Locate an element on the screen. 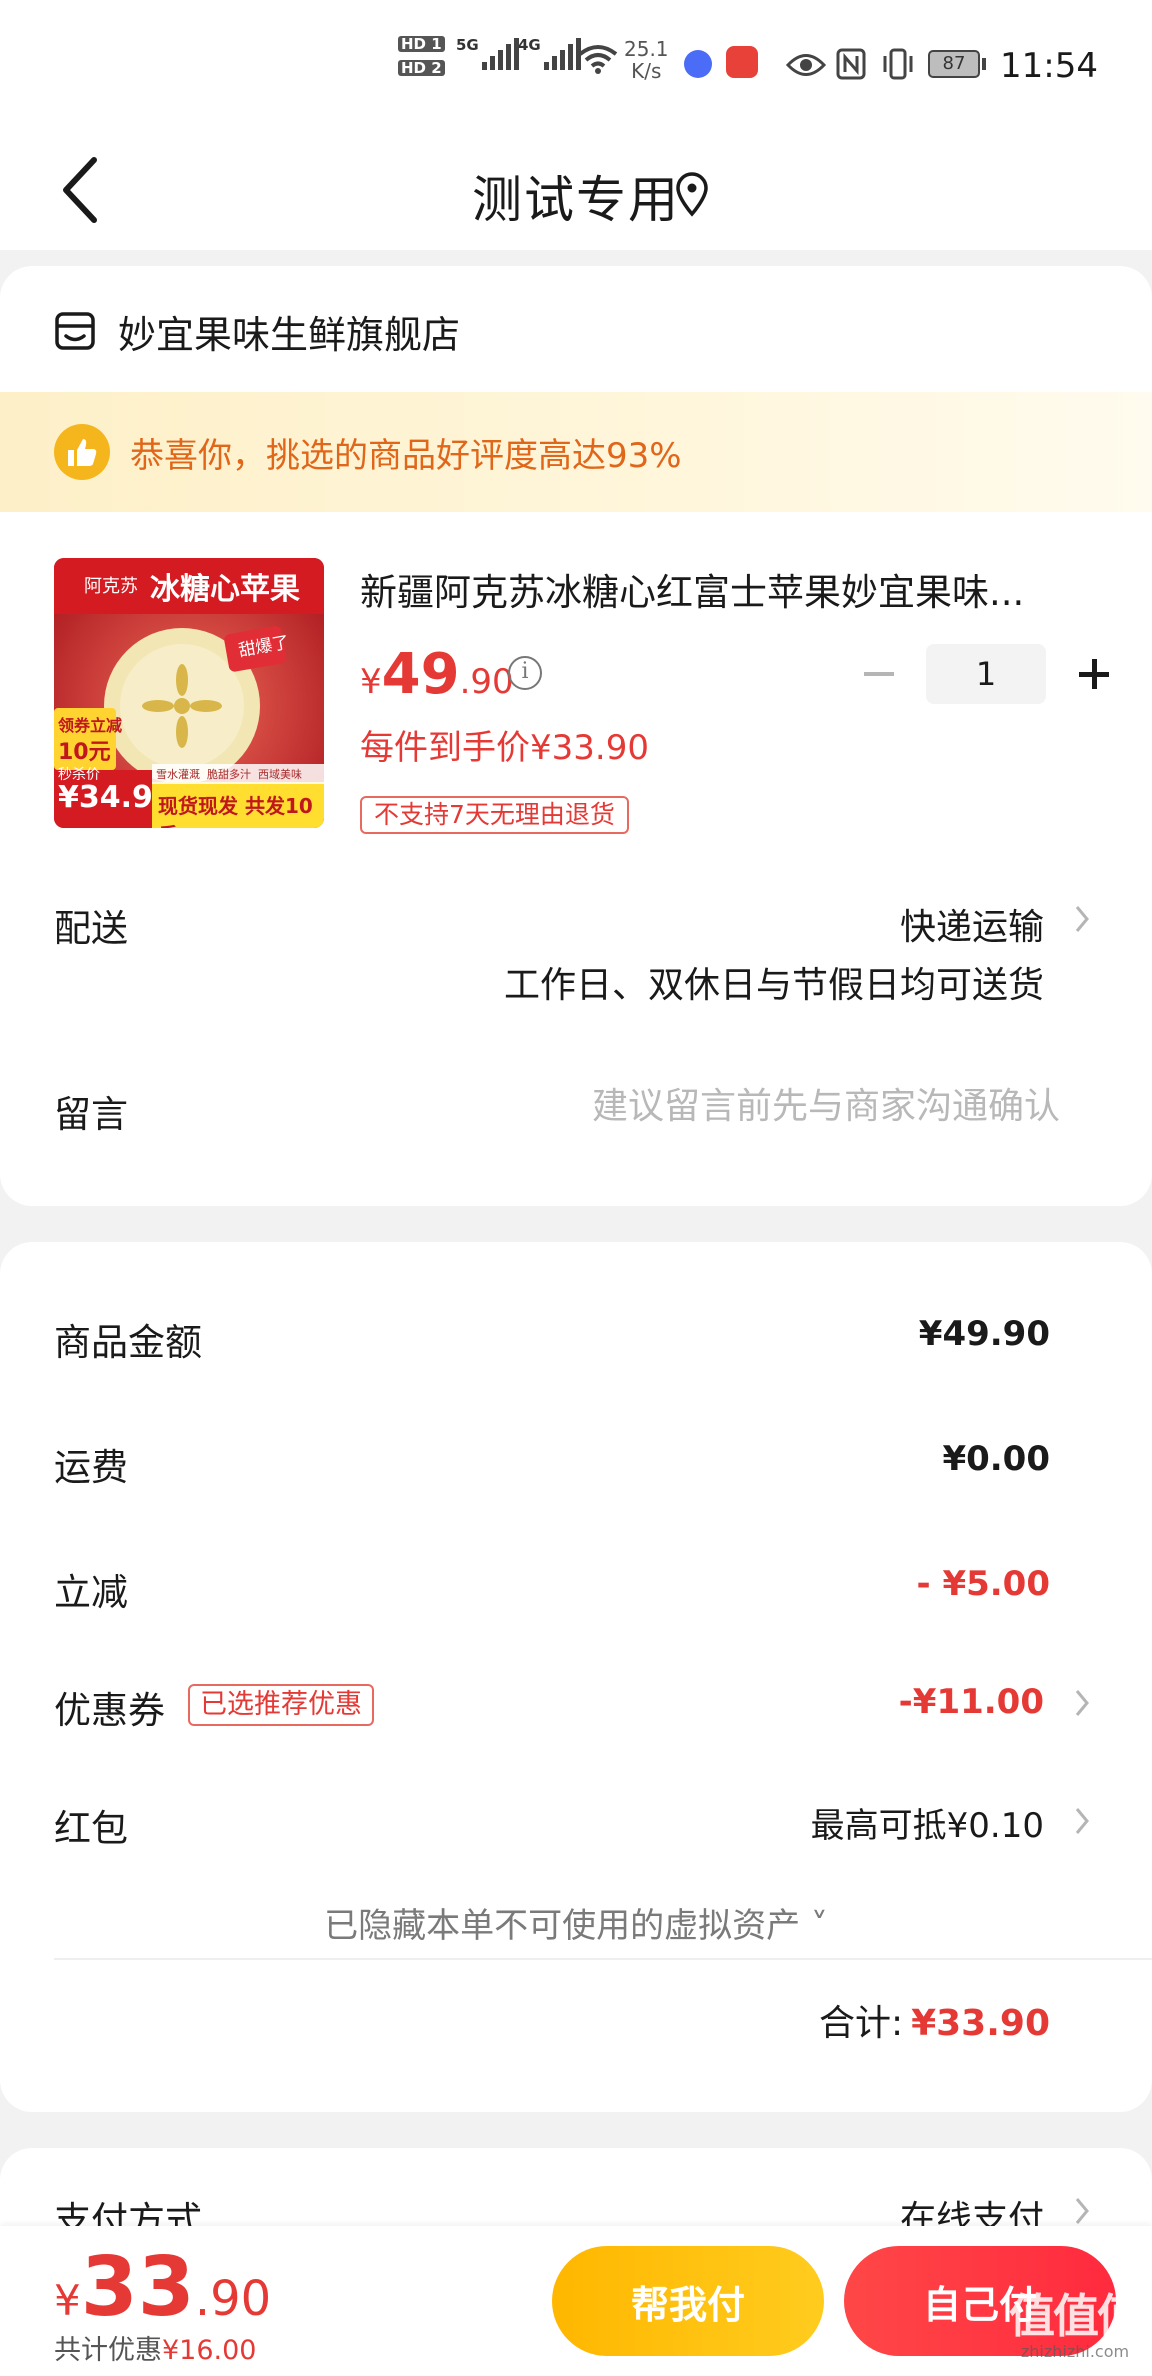 This screenshot has height=2376, width=1152. signal-4g: 4G is located at coordinates (549, 53).